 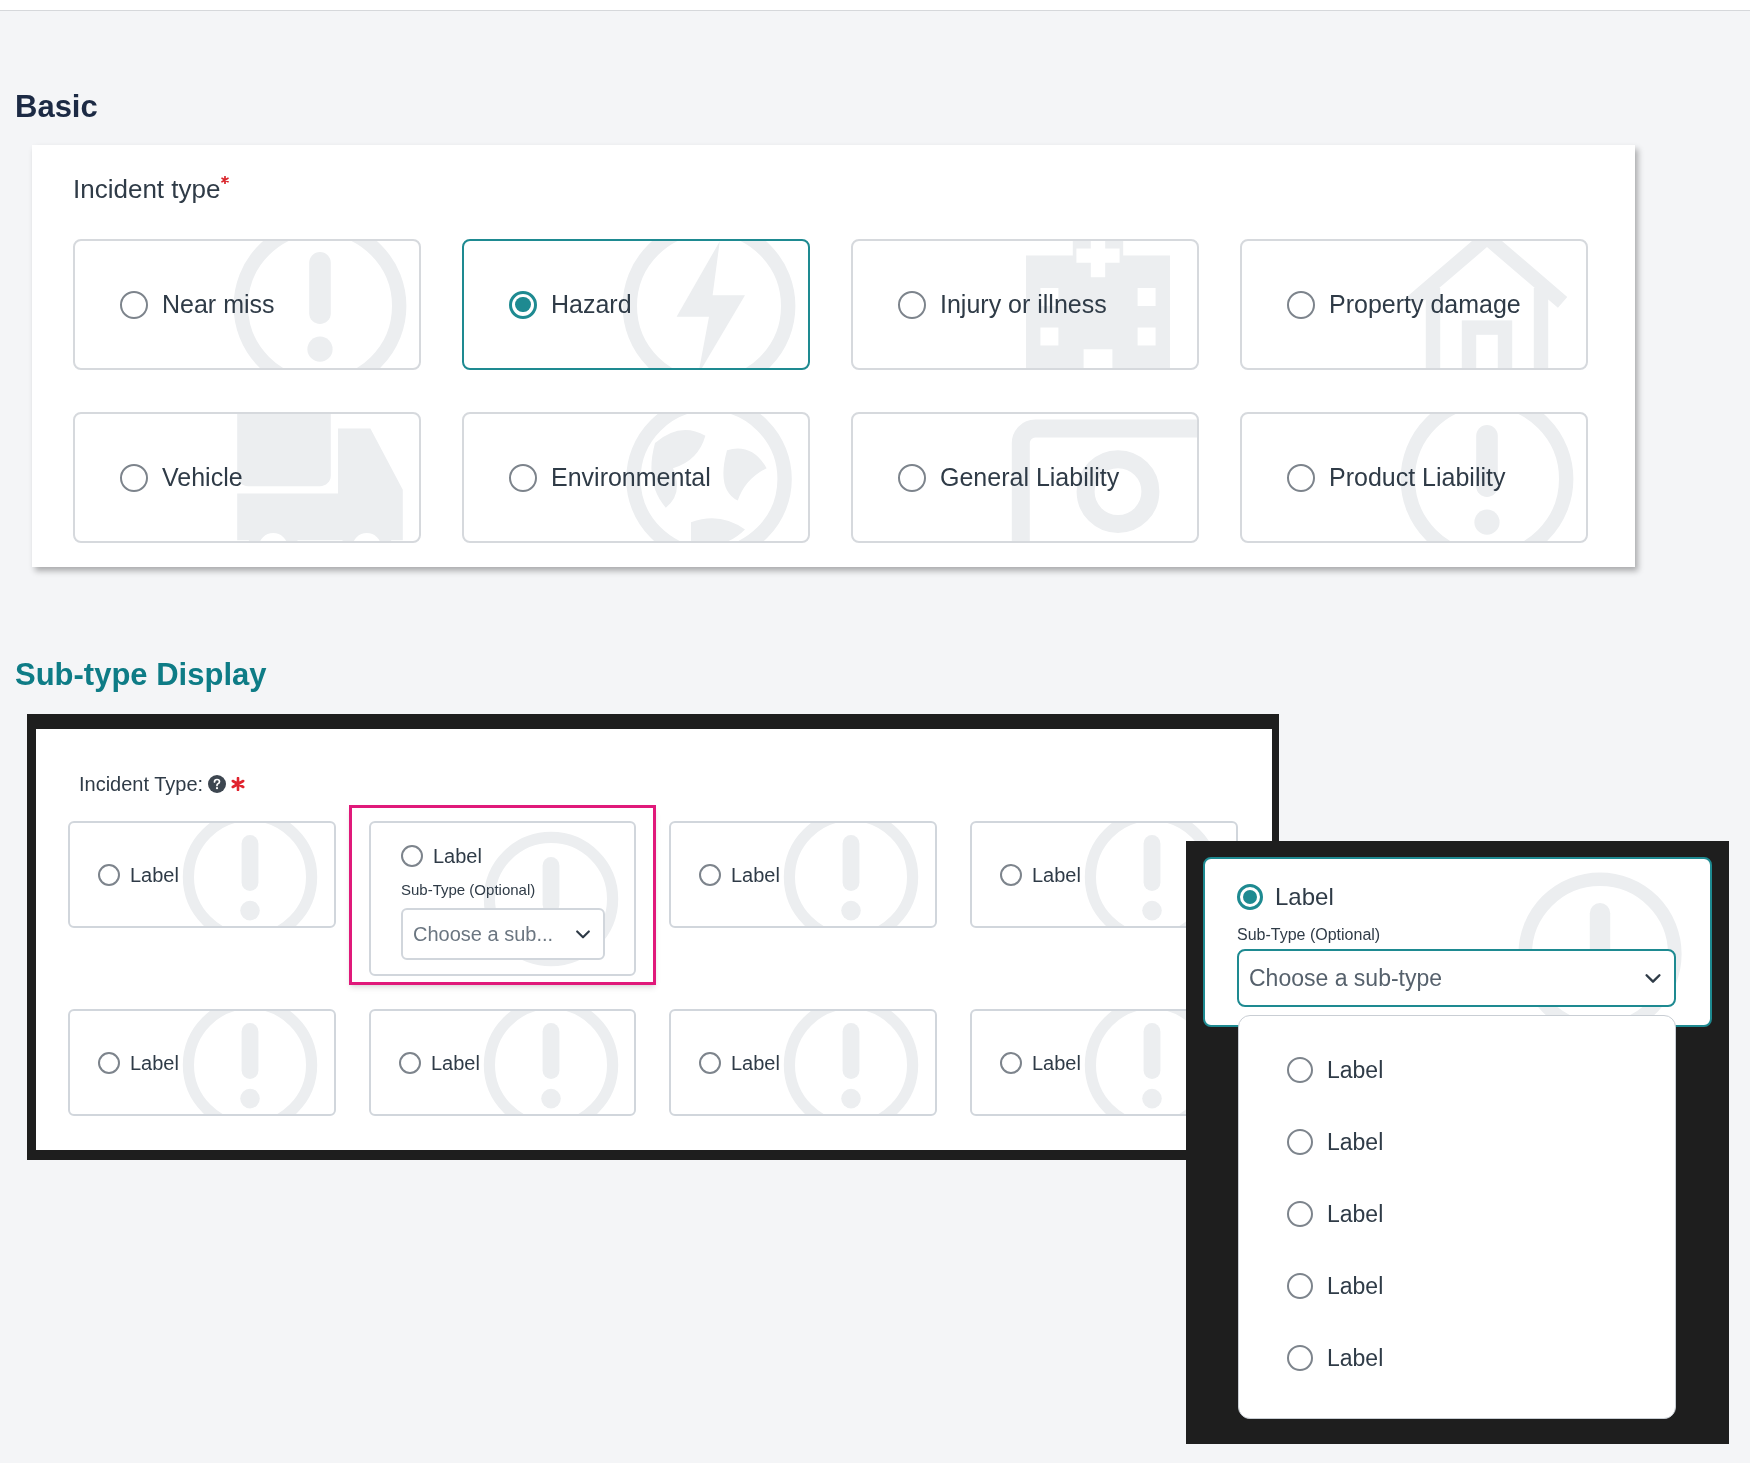 I want to click on option-card: Injury or illness, so click(x=1025, y=304).